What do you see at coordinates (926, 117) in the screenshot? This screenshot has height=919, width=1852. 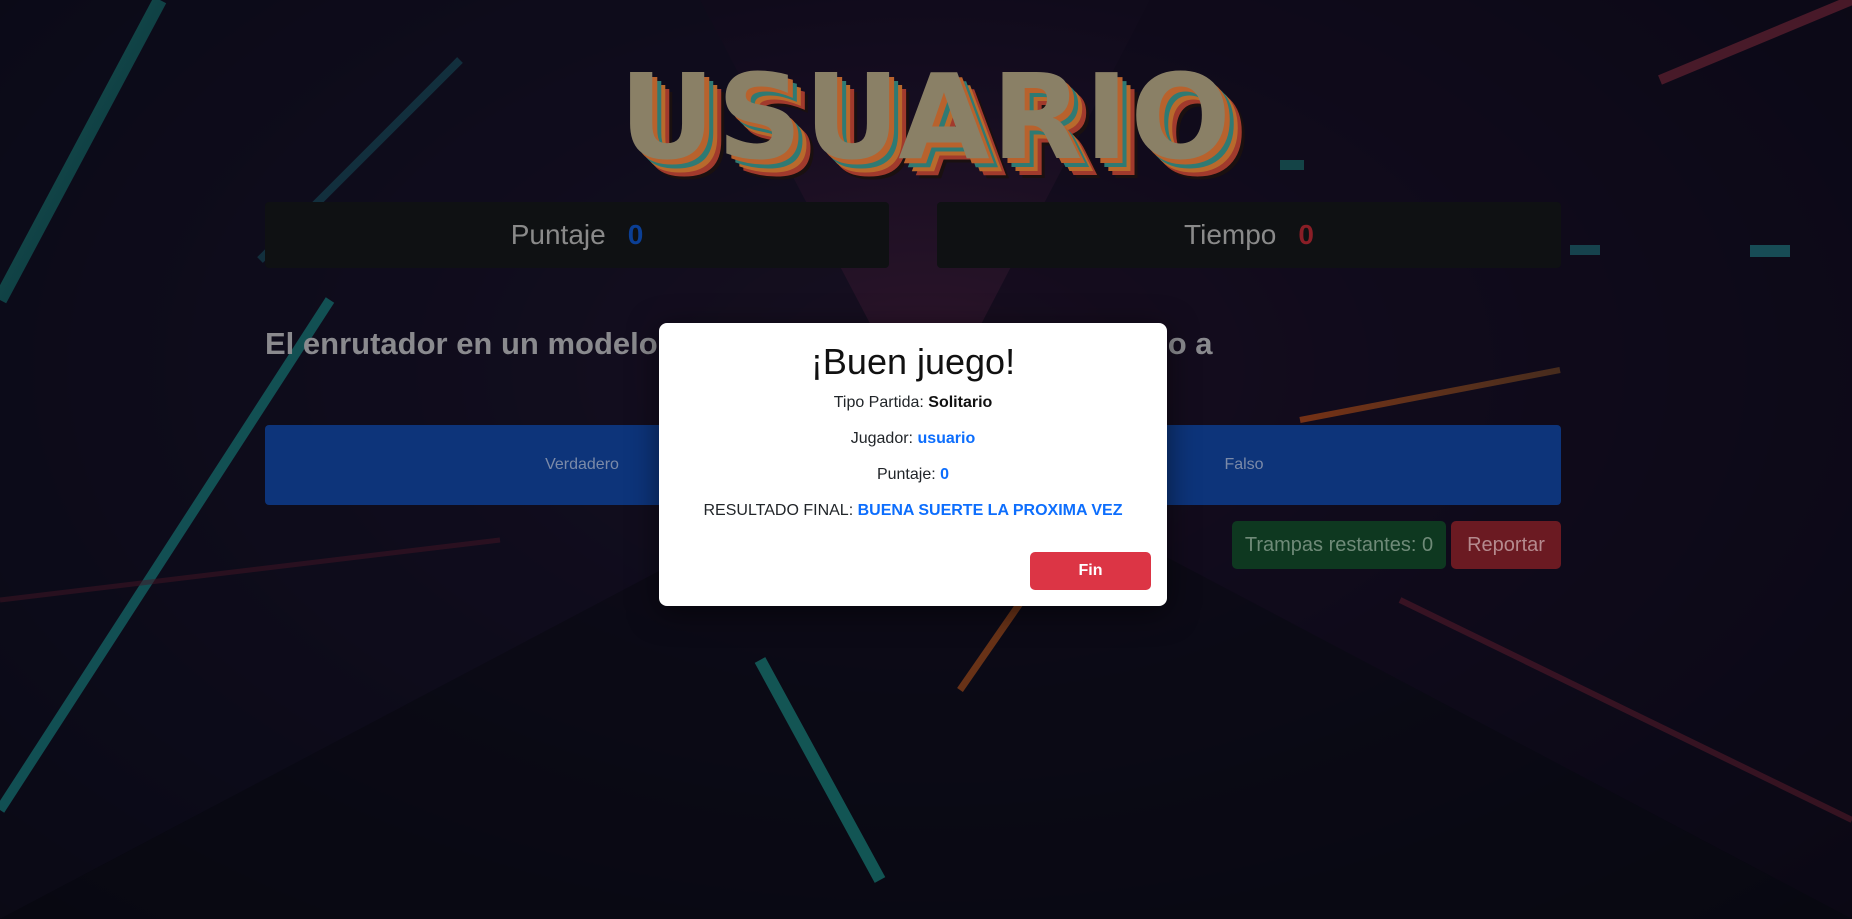 I see `page-title: USUARIO` at bounding box center [926, 117].